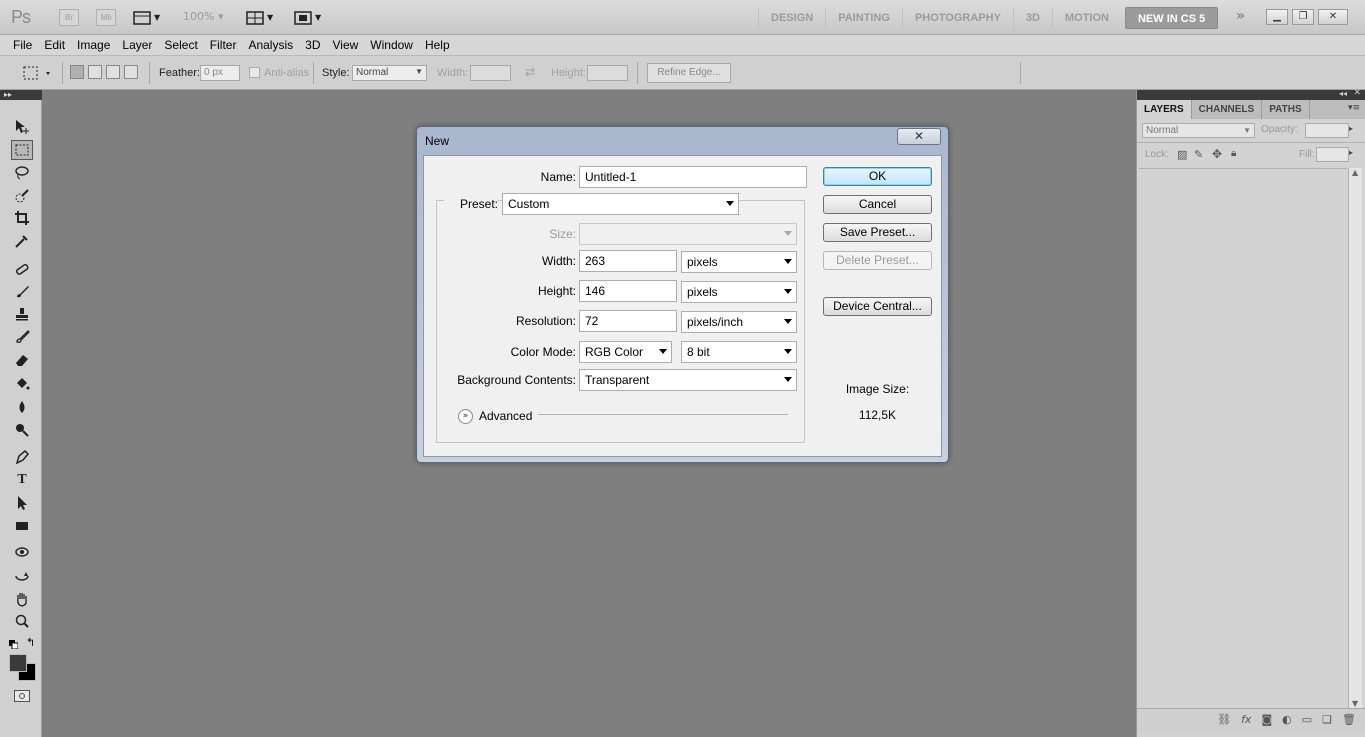 Image resolution: width=1365 pixels, height=737 pixels. Describe the element at coordinates (688, 234) in the screenshot. I see `size-dropdown` at that location.